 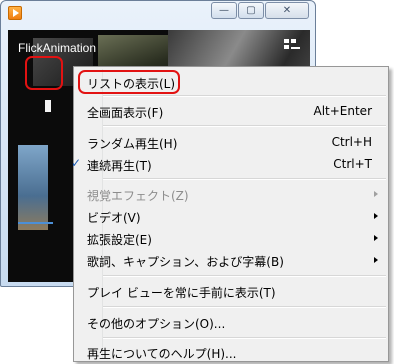 I want to click on minimize-button: —, so click(x=224, y=10).